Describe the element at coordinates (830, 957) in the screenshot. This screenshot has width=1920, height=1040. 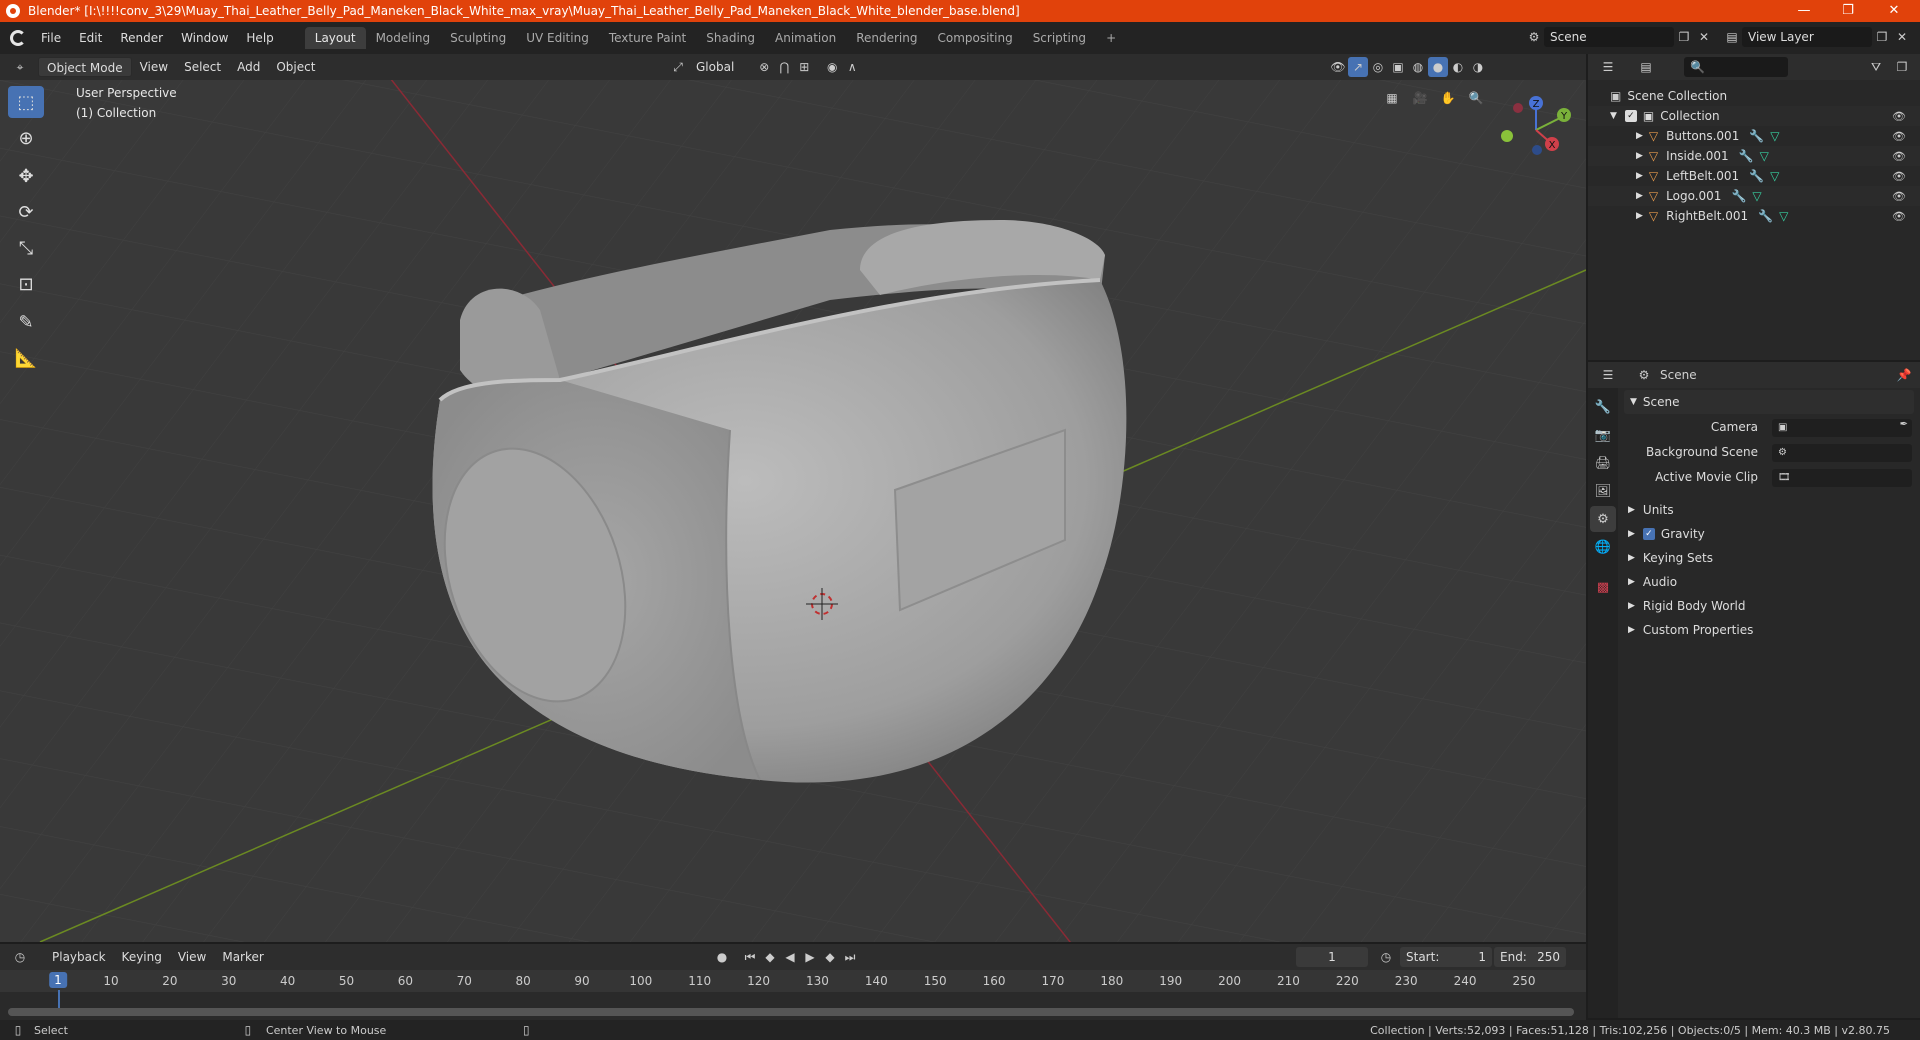
I see `next-keyframe-icon: ◆` at that location.